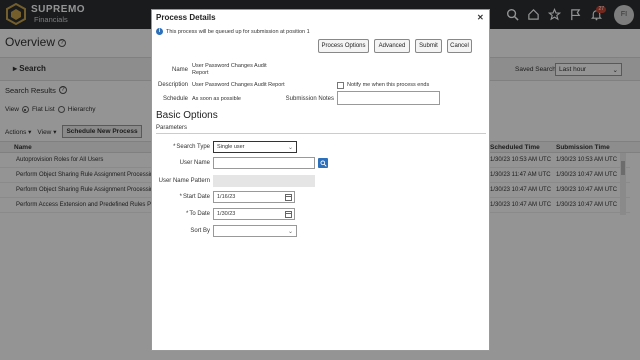  What do you see at coordinates (175, 99) in the screenshot?
I see `schedule-label: Schedule` at bounding box center [175, 99].